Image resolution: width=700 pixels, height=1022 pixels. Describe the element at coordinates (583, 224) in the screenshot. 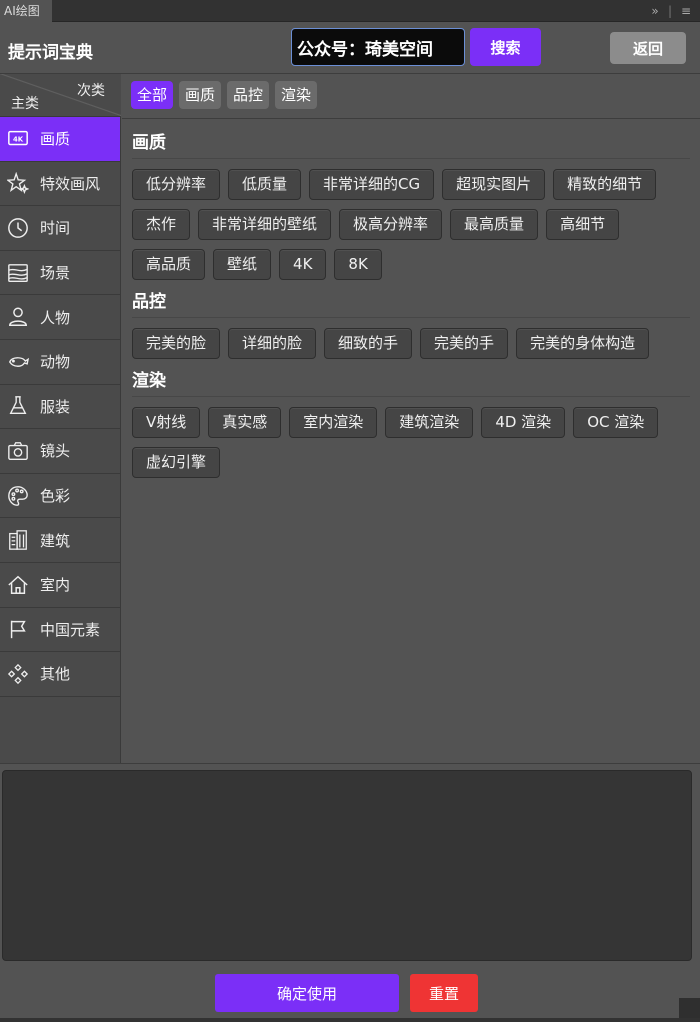

I see `keyword-chip: 高细节` at that location.